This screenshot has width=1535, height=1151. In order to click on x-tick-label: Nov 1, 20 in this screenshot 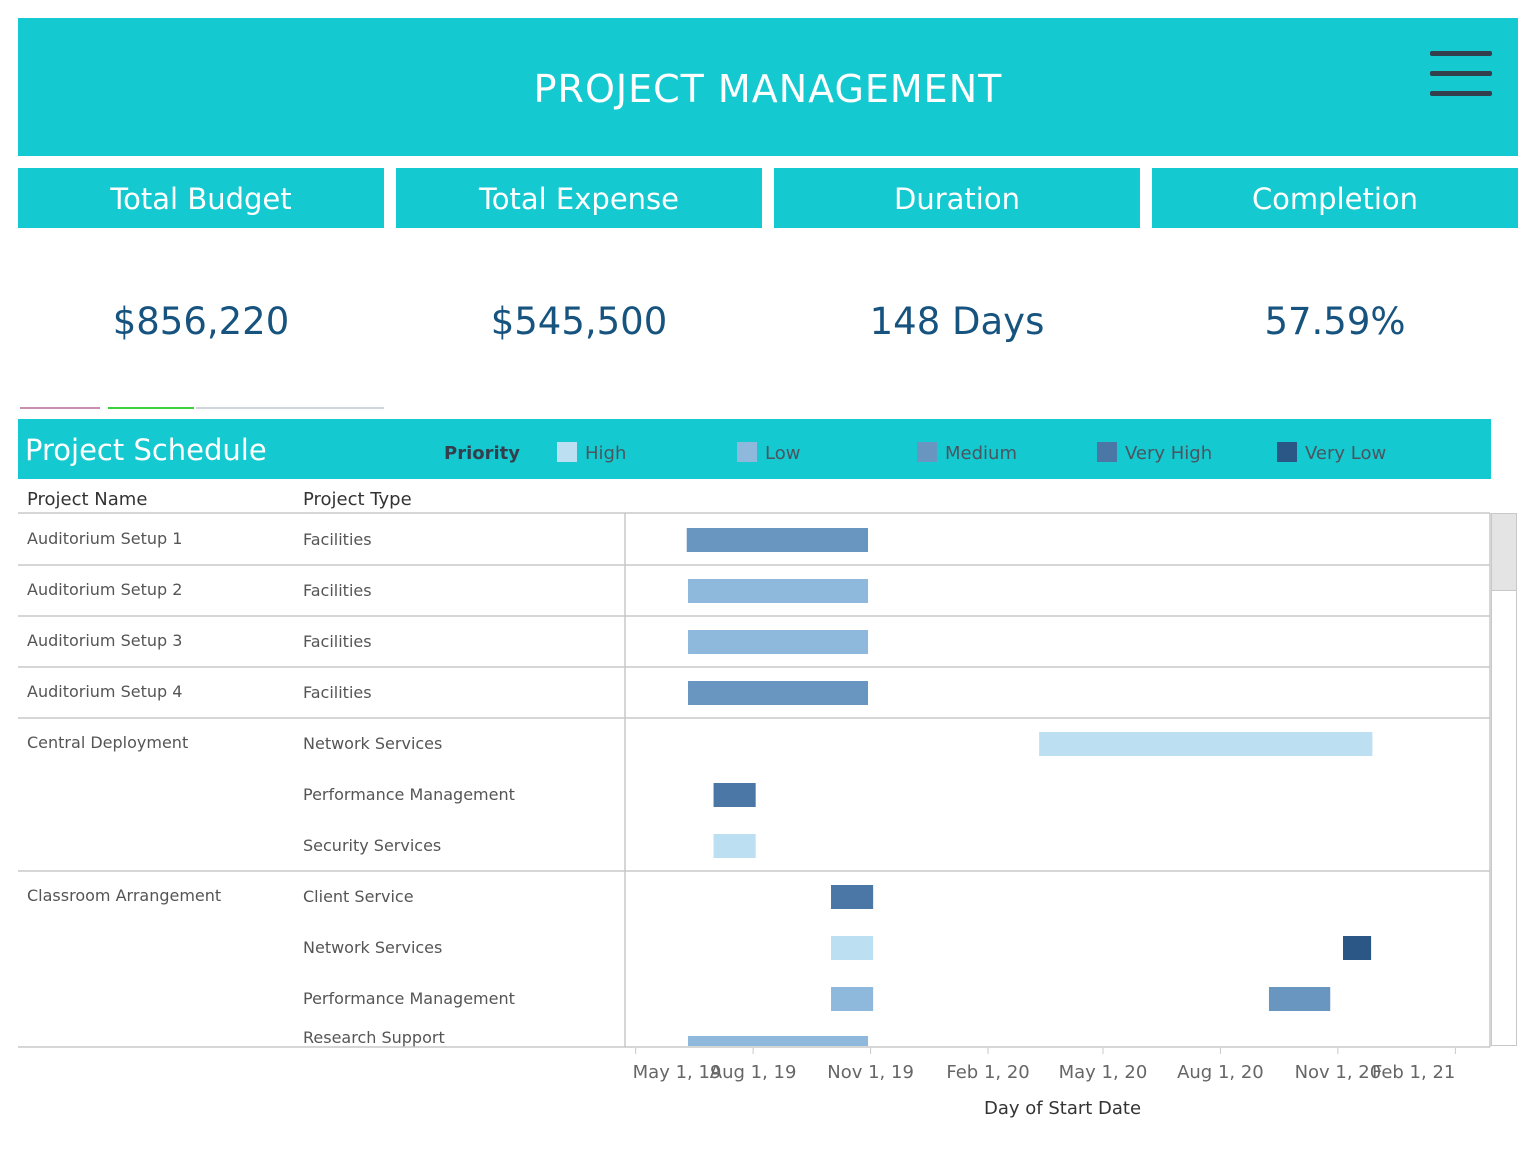, I will do `click(1338, 1072)`.